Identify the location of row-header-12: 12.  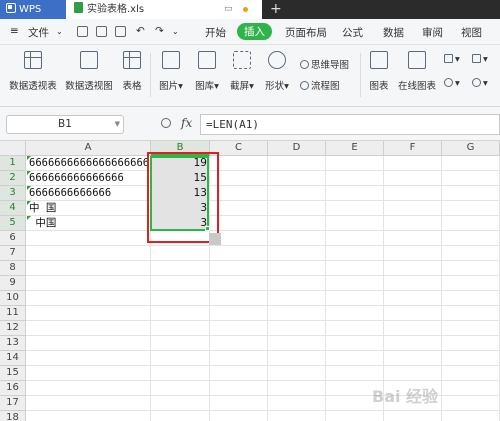
(13, 328).